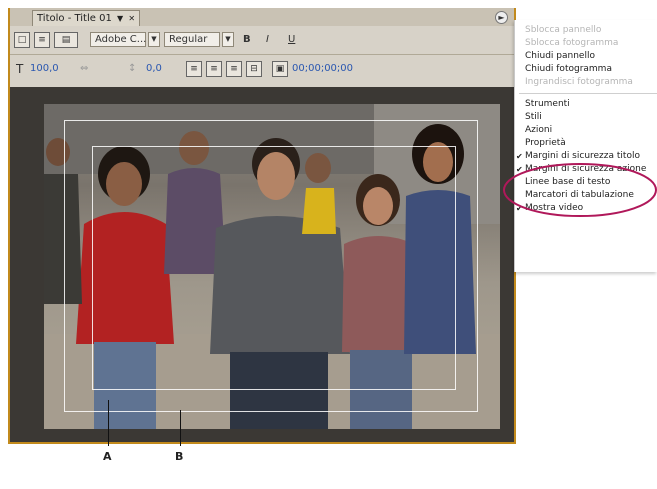 Image resolution: width=657 pixels, height=489 pixels. I want to click on menu-item: Marcatori di tabulazione, so click(586, 195).